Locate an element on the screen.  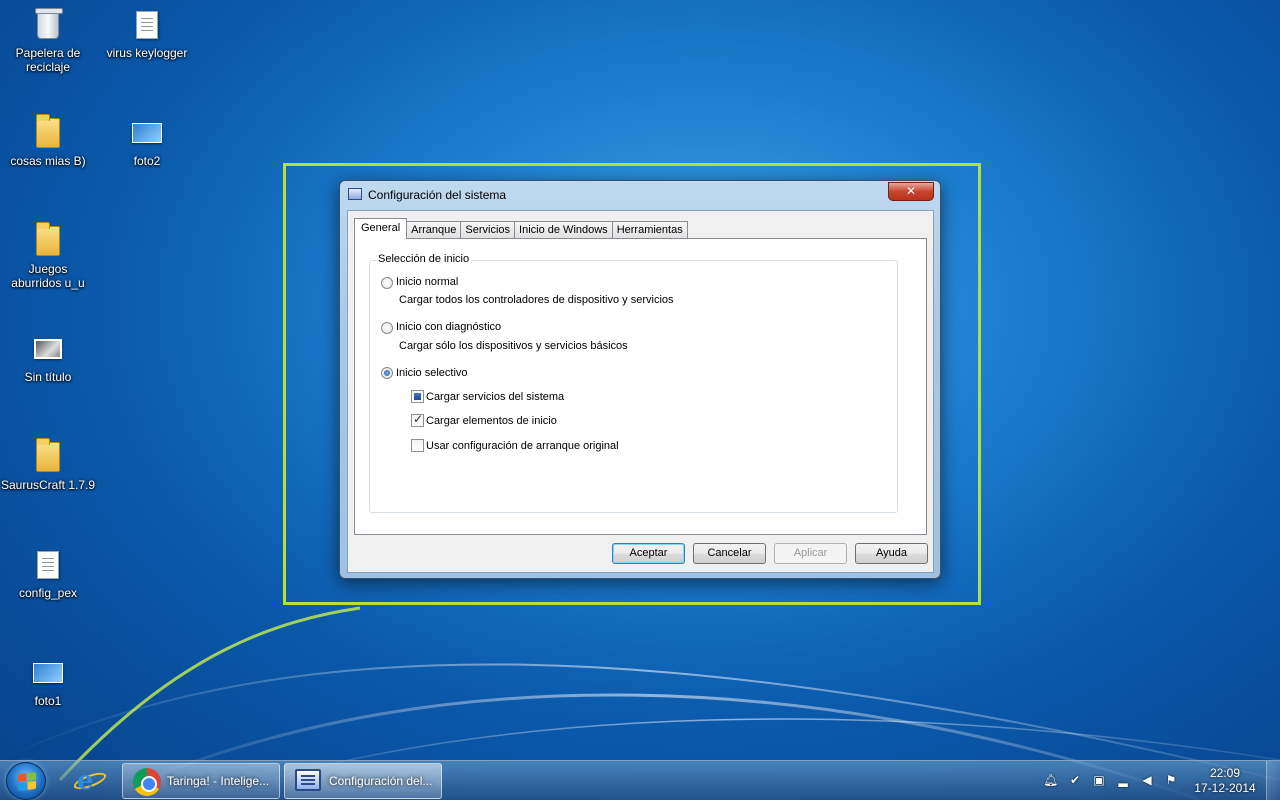
checkbox-load-system-services is located at coordinates (417, 396).